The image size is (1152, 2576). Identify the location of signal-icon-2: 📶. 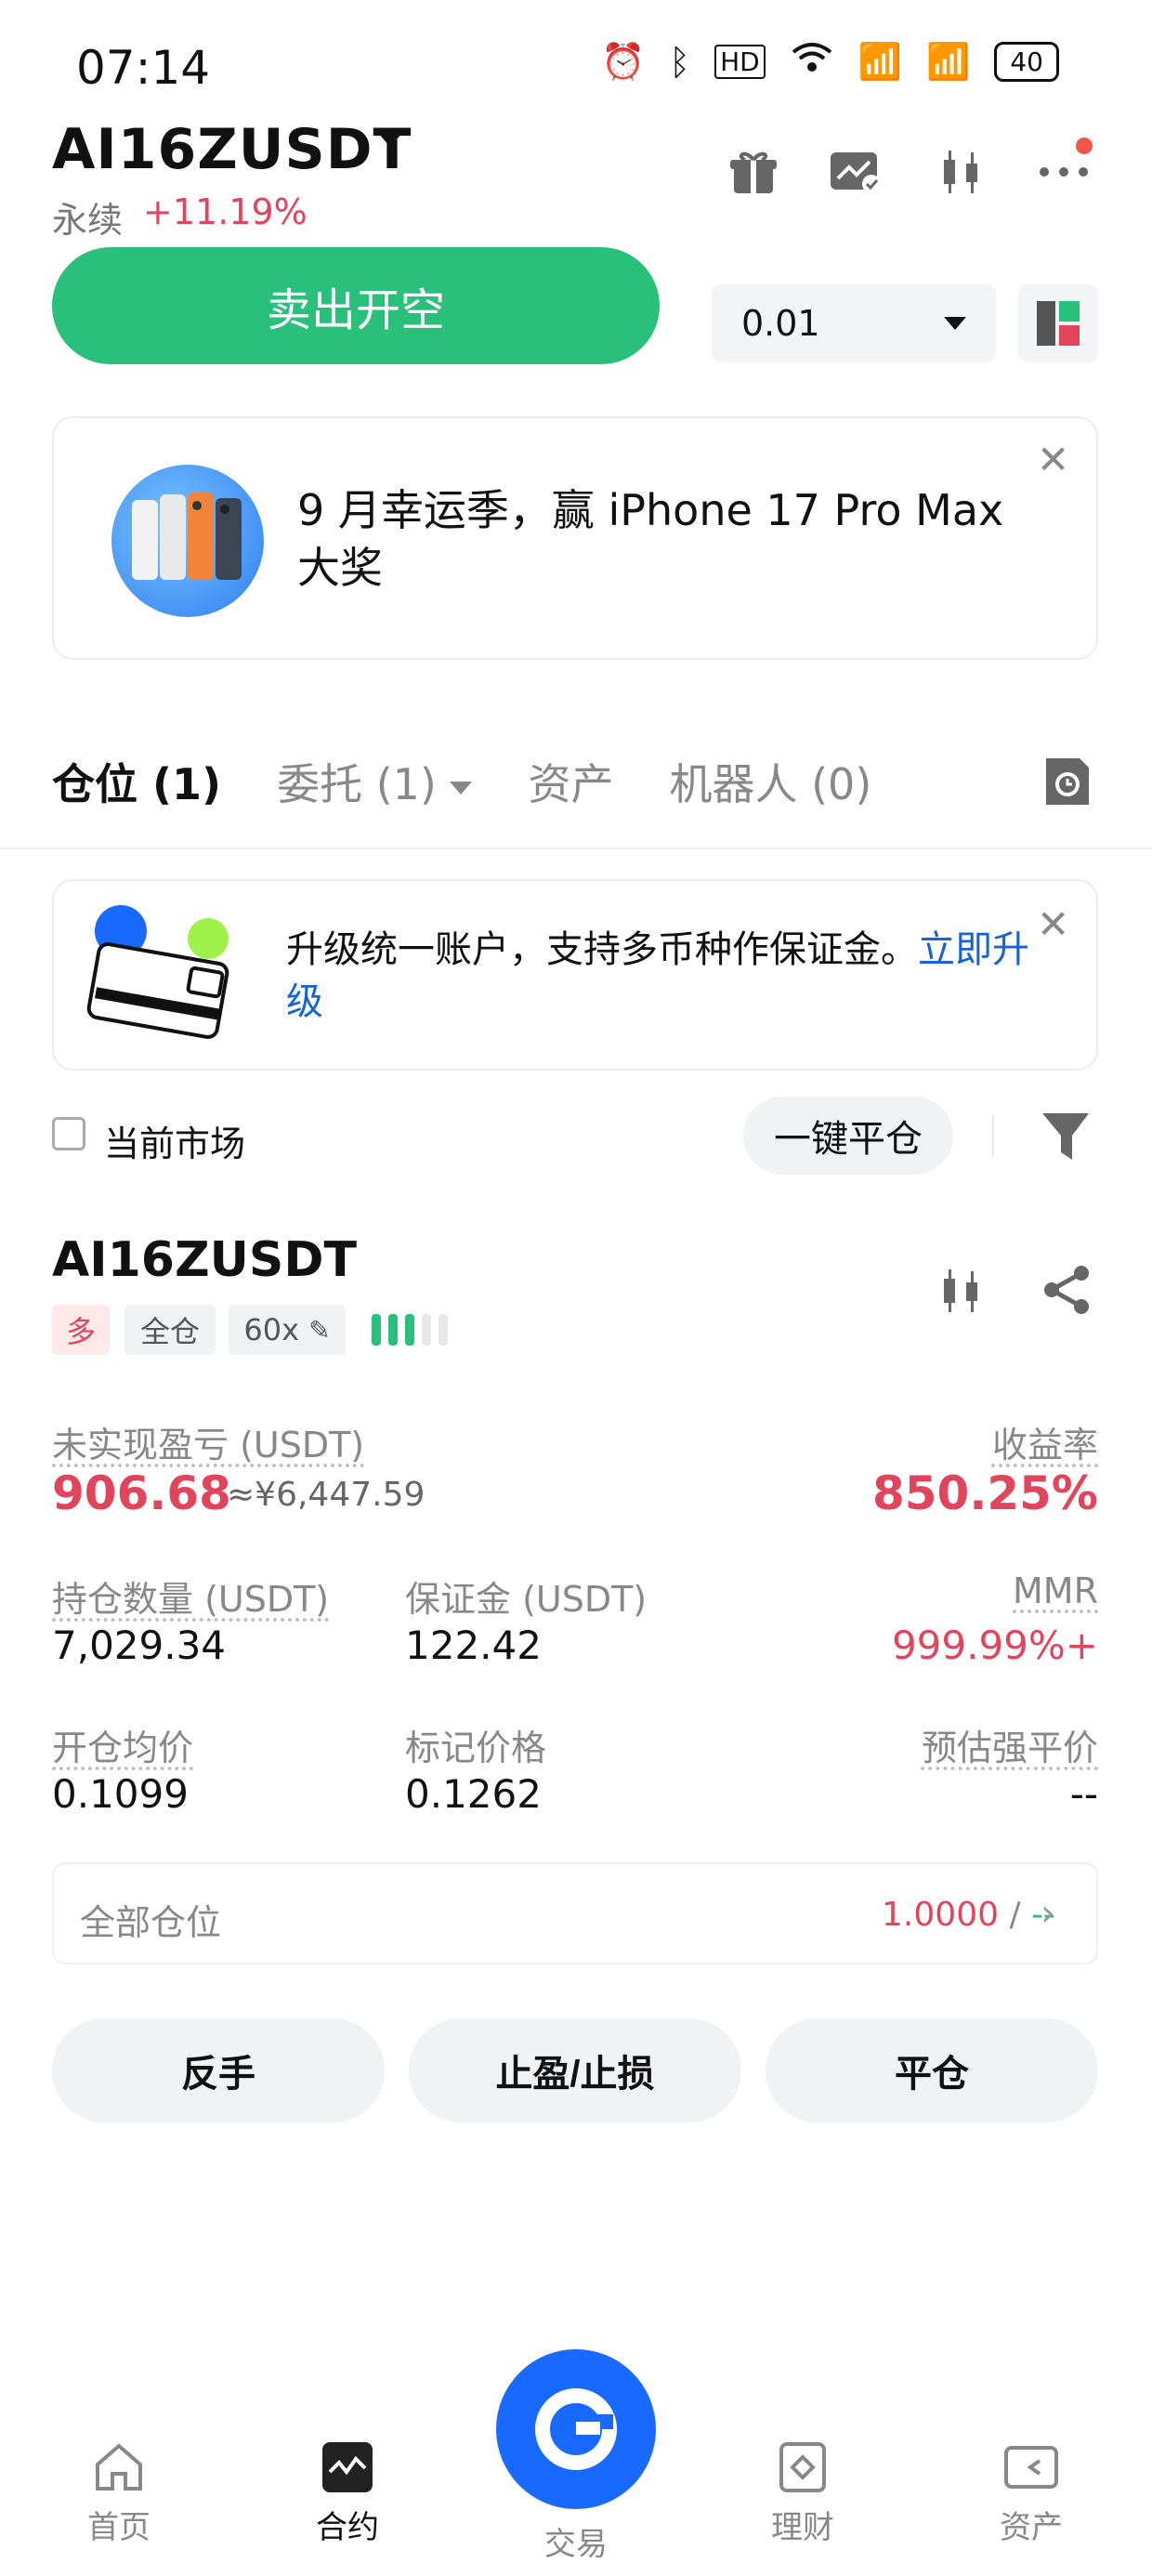
(948, 61).